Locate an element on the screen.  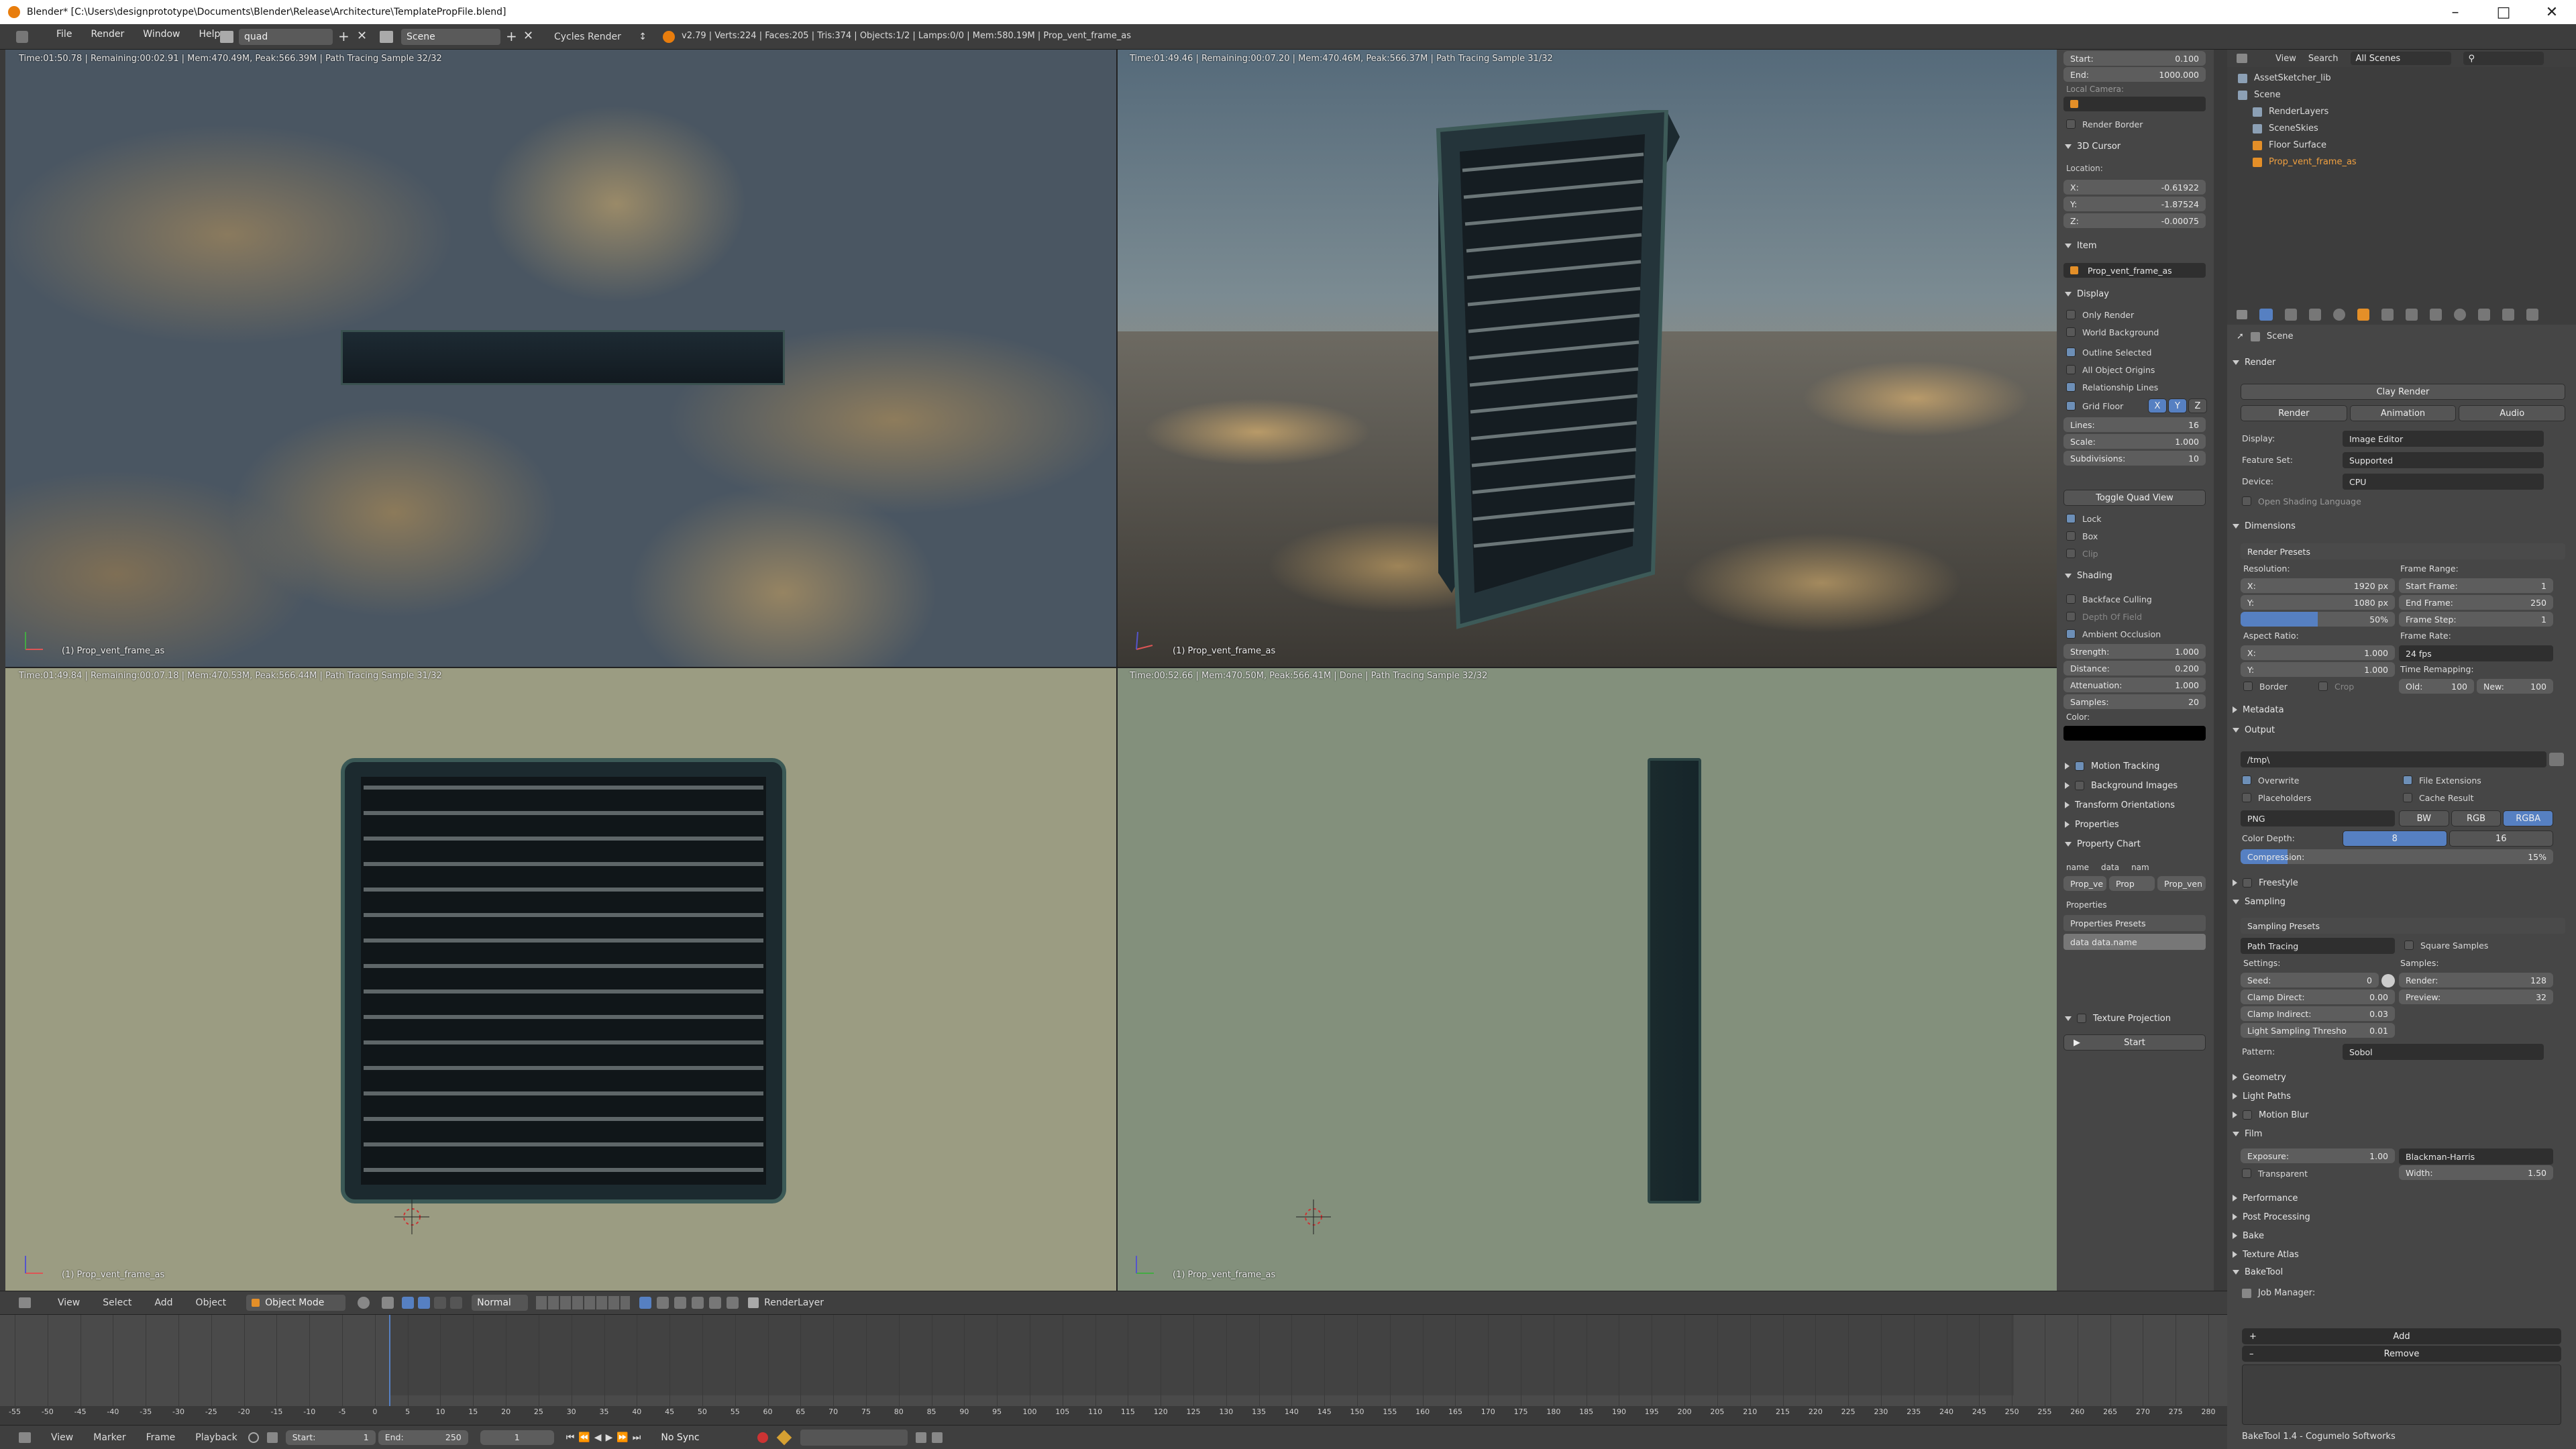
prev-key-icon: ⏪ is located at coordinates (586, 1437).